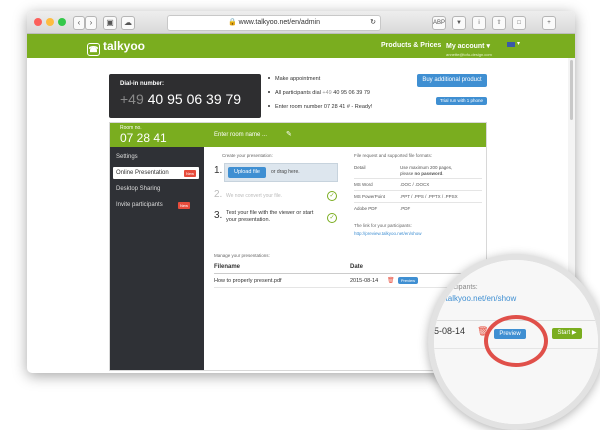 The image size is (600, 430). I want to click on play-icon: ▶, so click(574, 333).